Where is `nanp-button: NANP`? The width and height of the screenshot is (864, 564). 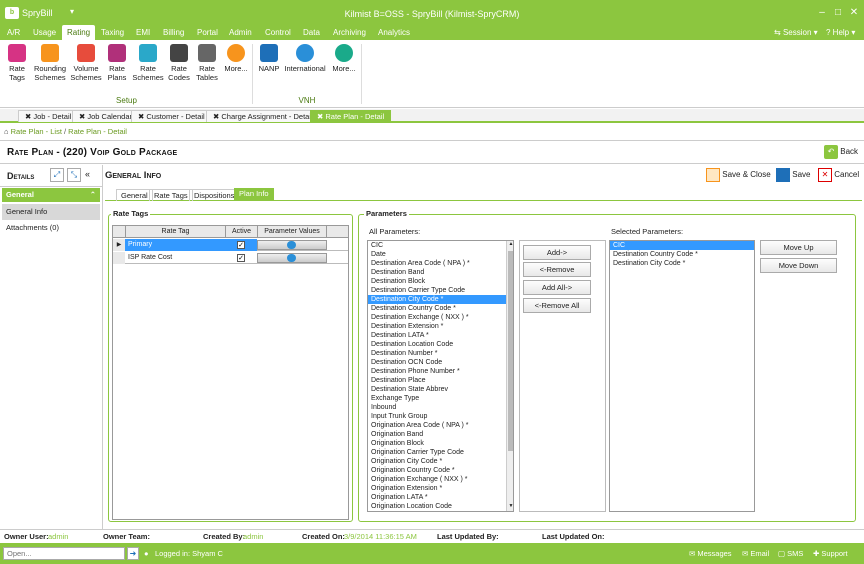
nanp-button: NANP is located at coordinates (269, 70).